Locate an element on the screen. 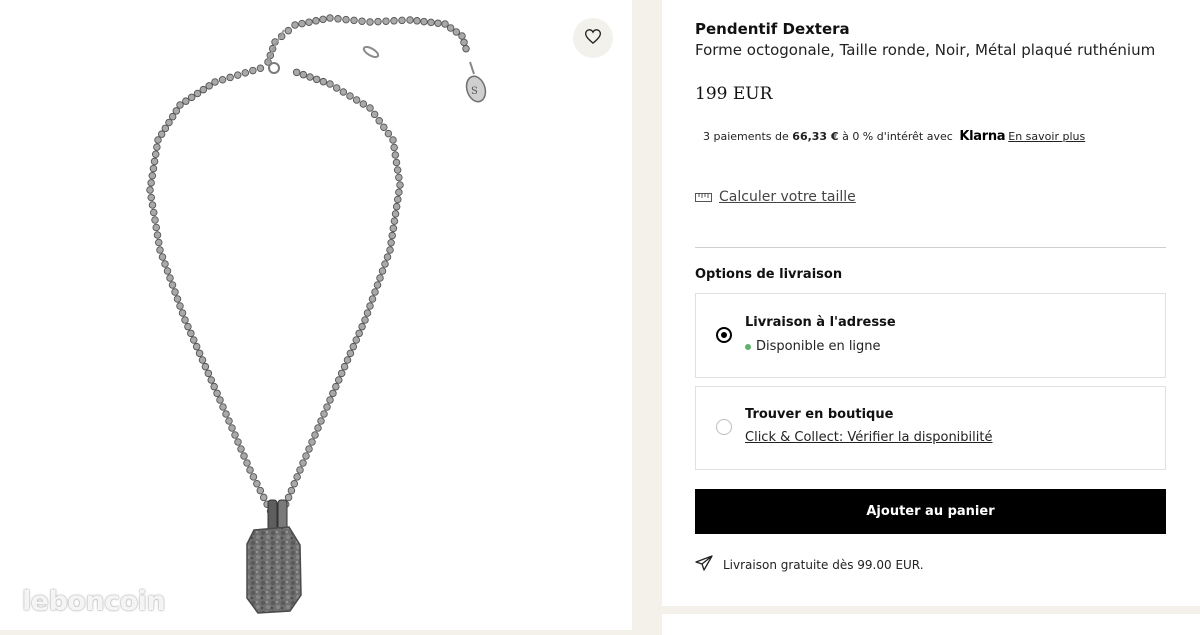 The image size is (1200, 635). delivery-option-title: Trouver en boutique is located at coordinates (819, 414).